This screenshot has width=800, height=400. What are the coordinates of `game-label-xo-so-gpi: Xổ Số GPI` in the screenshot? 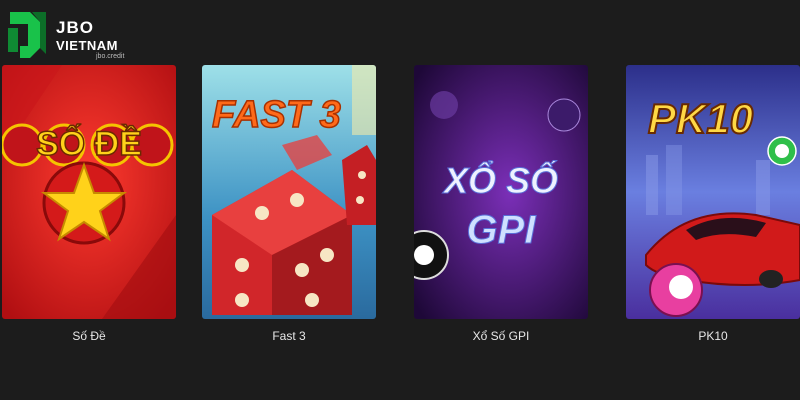 It's located at (501, 336).